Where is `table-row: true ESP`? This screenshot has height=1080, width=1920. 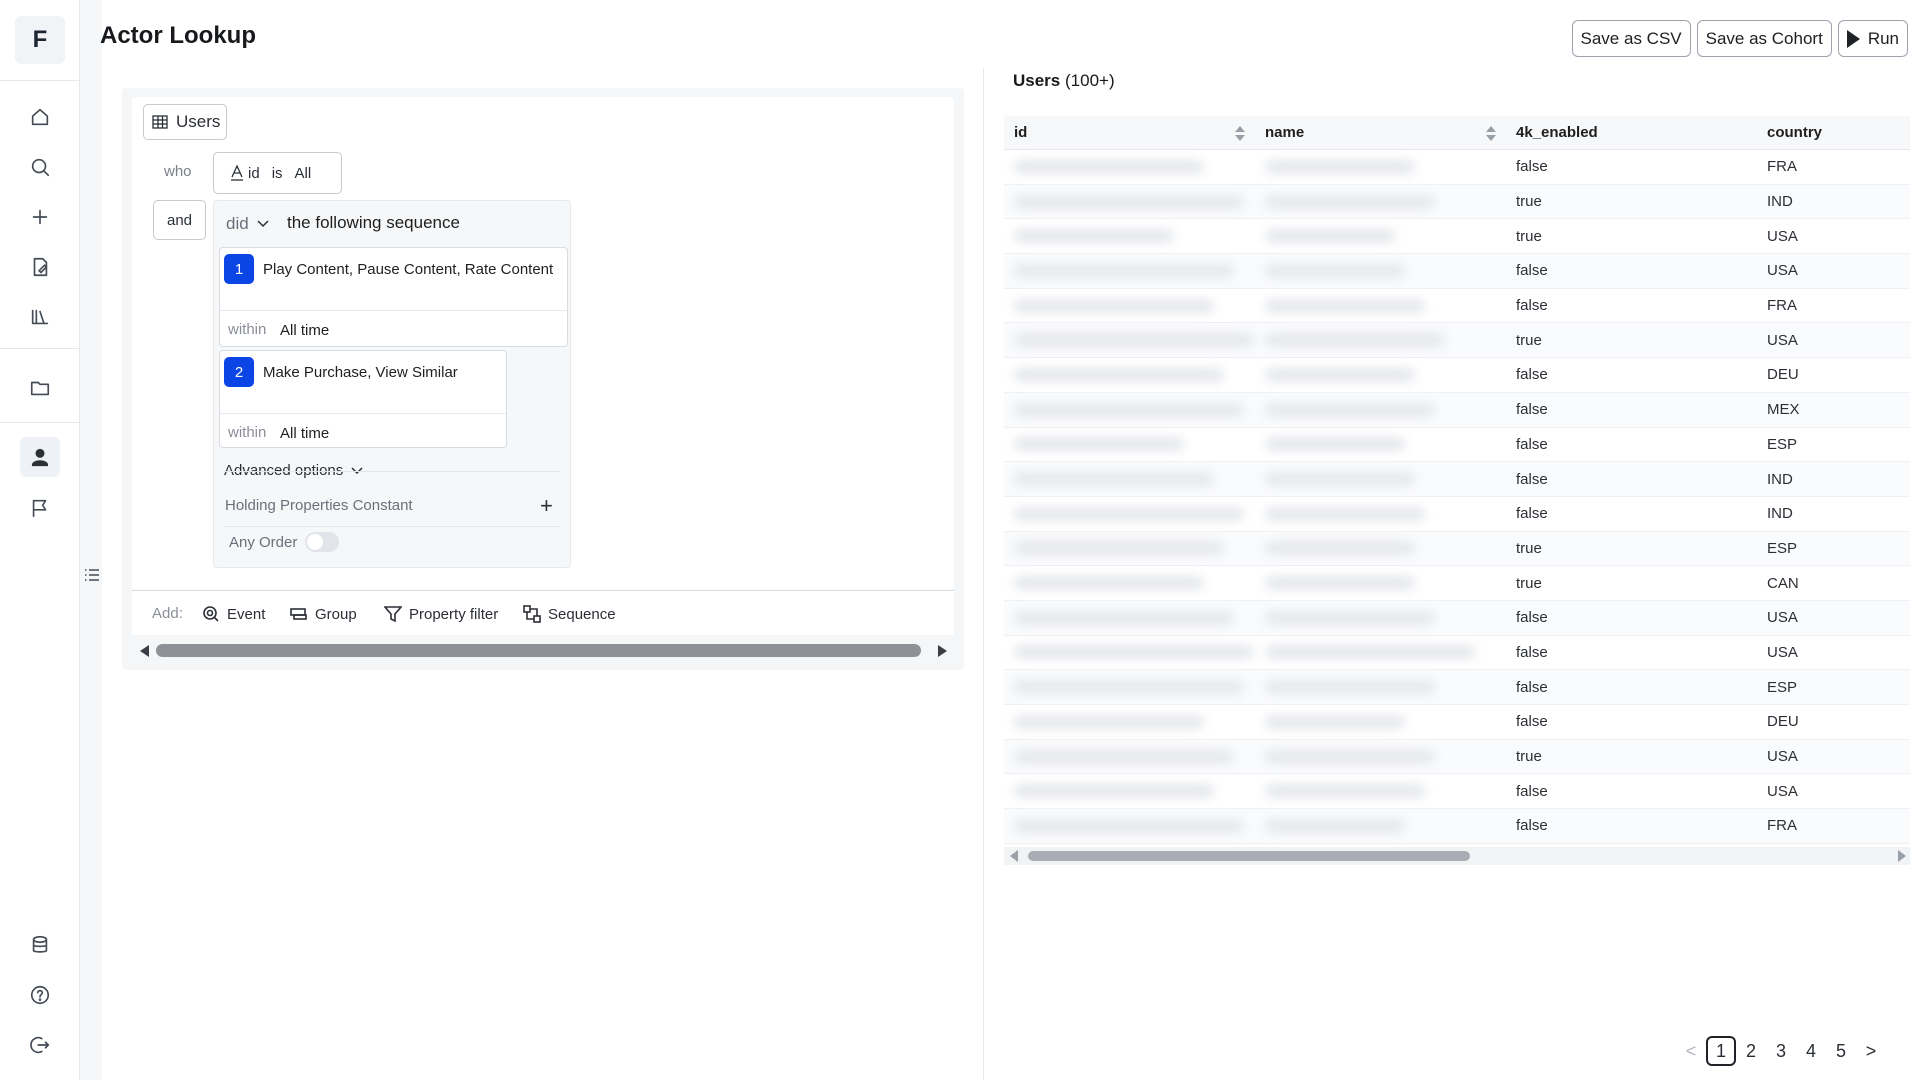
table-row: true ESP is located at coordinates (1457, 549).